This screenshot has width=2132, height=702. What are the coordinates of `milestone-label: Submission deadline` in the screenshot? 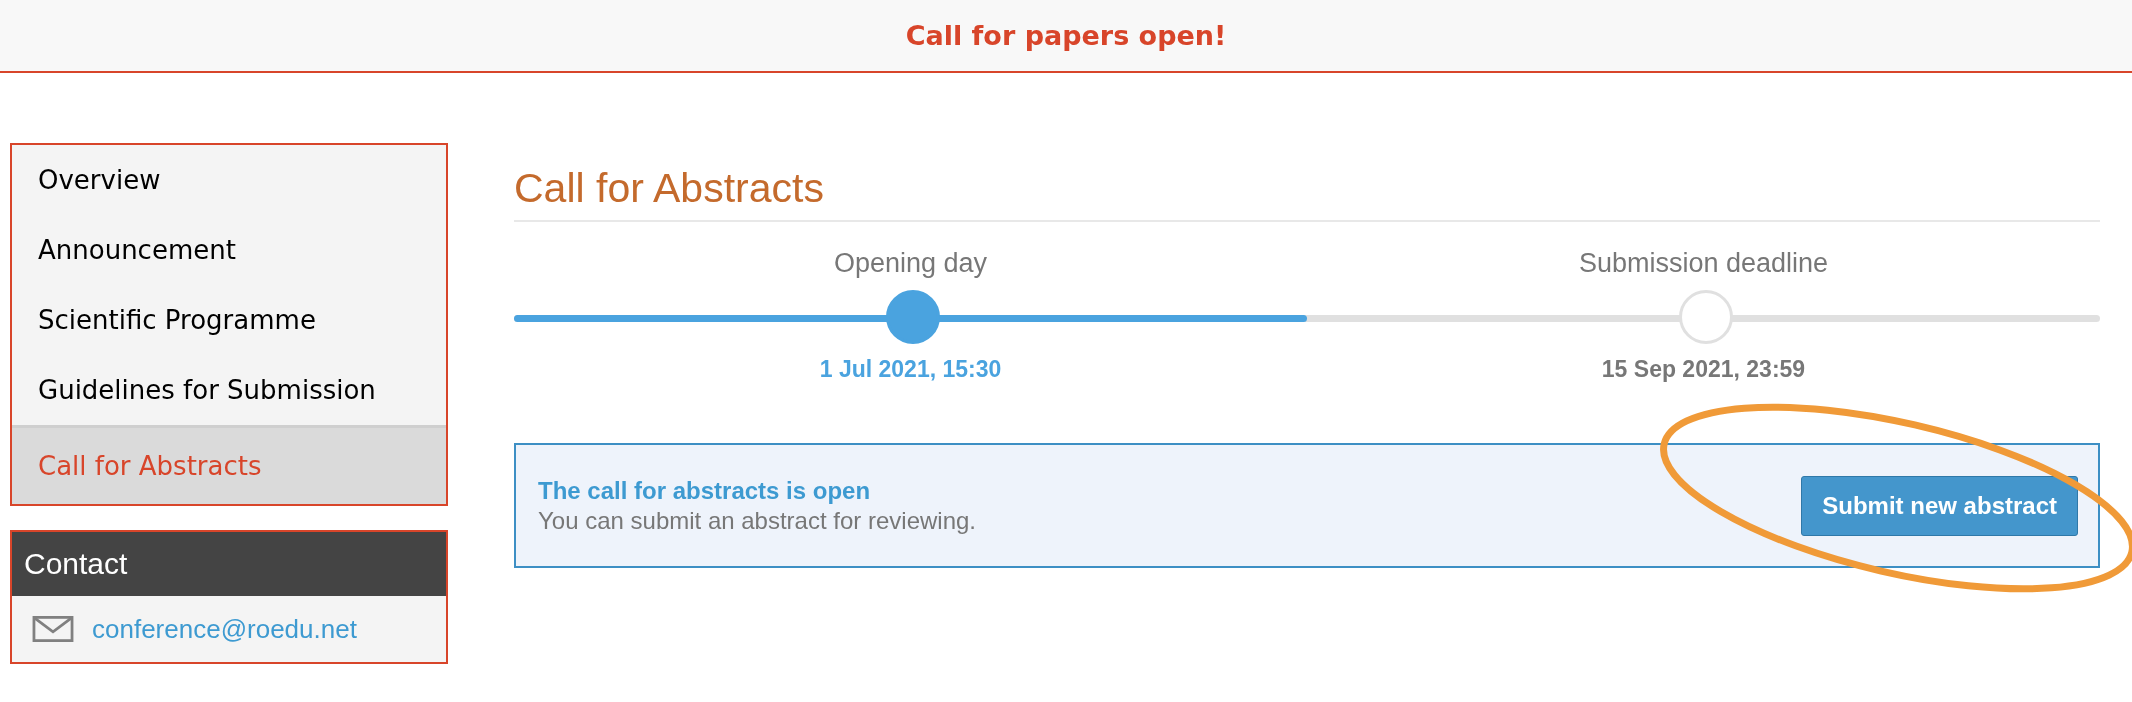 It's located at (1703, 263).